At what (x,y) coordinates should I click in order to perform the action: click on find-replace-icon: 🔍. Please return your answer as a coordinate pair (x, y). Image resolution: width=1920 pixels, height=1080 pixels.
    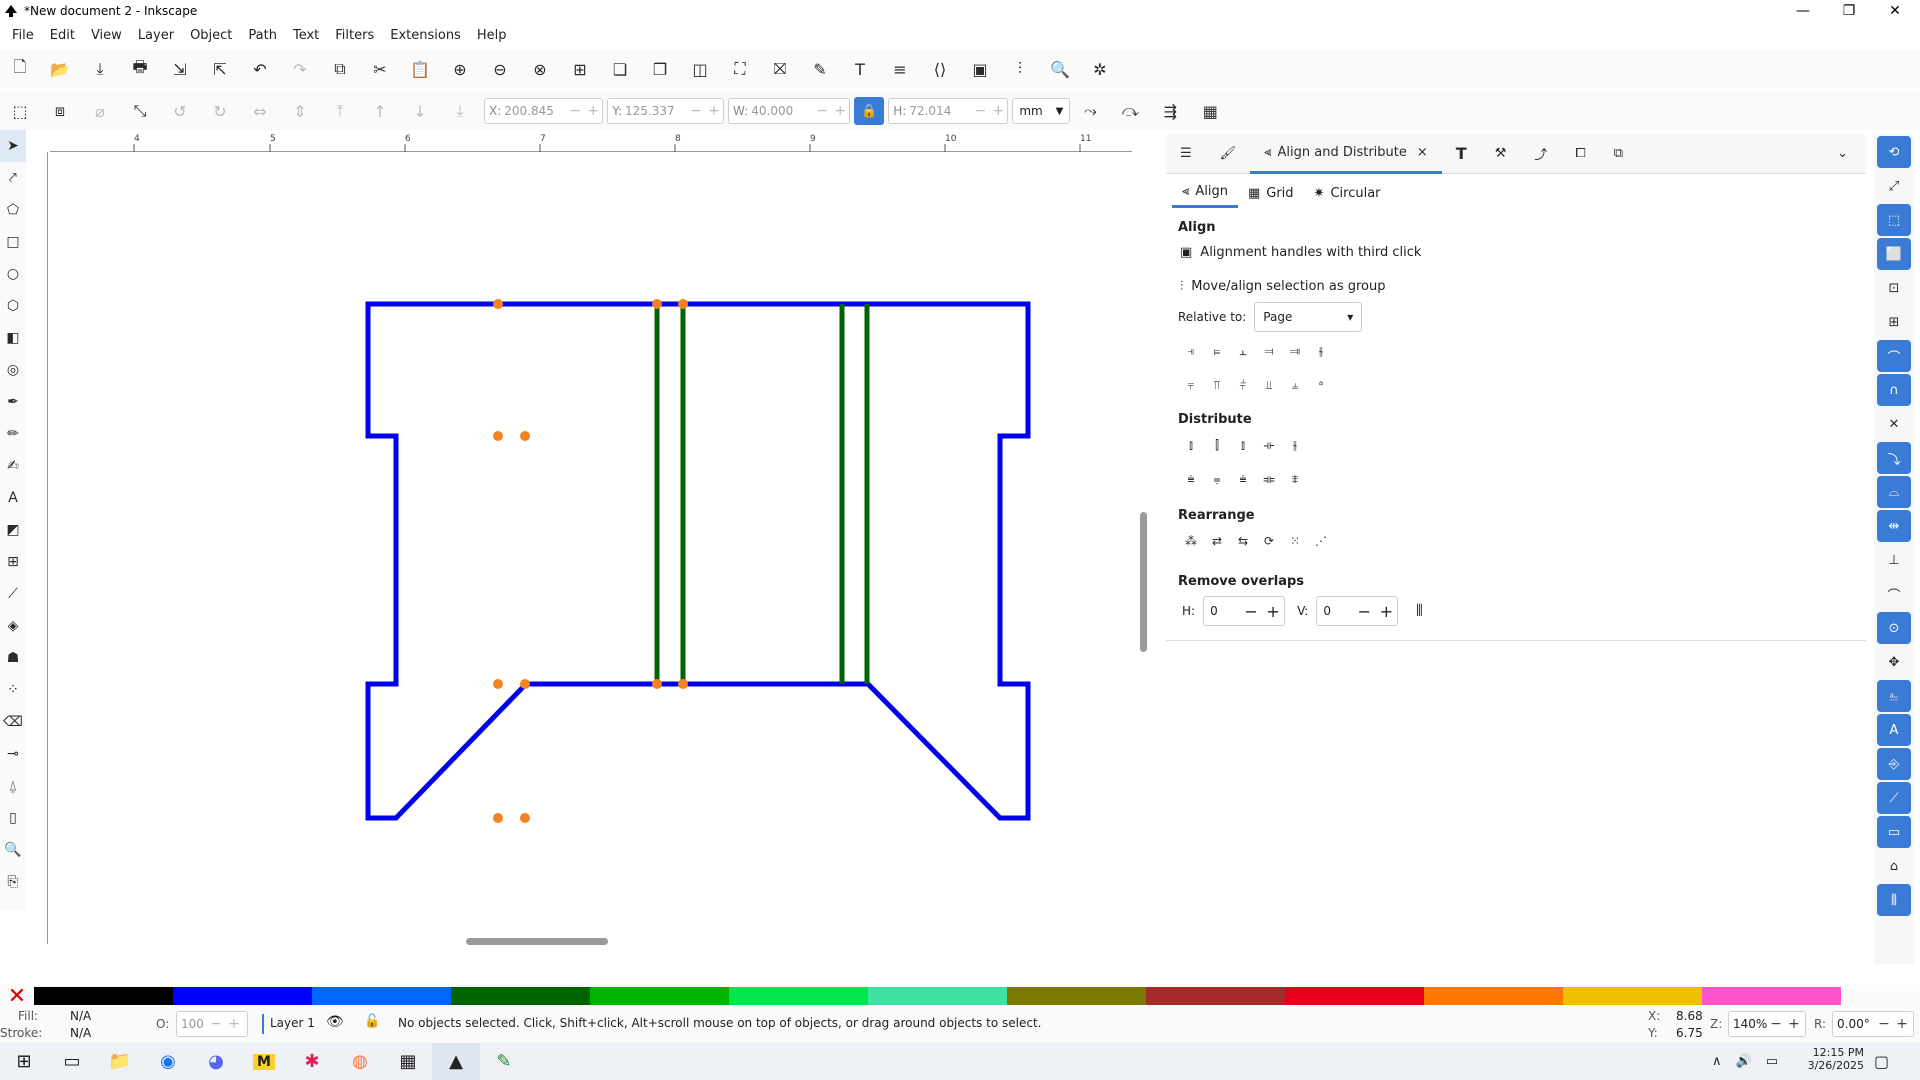
    Looking at the image, I should click on (1060, 69).